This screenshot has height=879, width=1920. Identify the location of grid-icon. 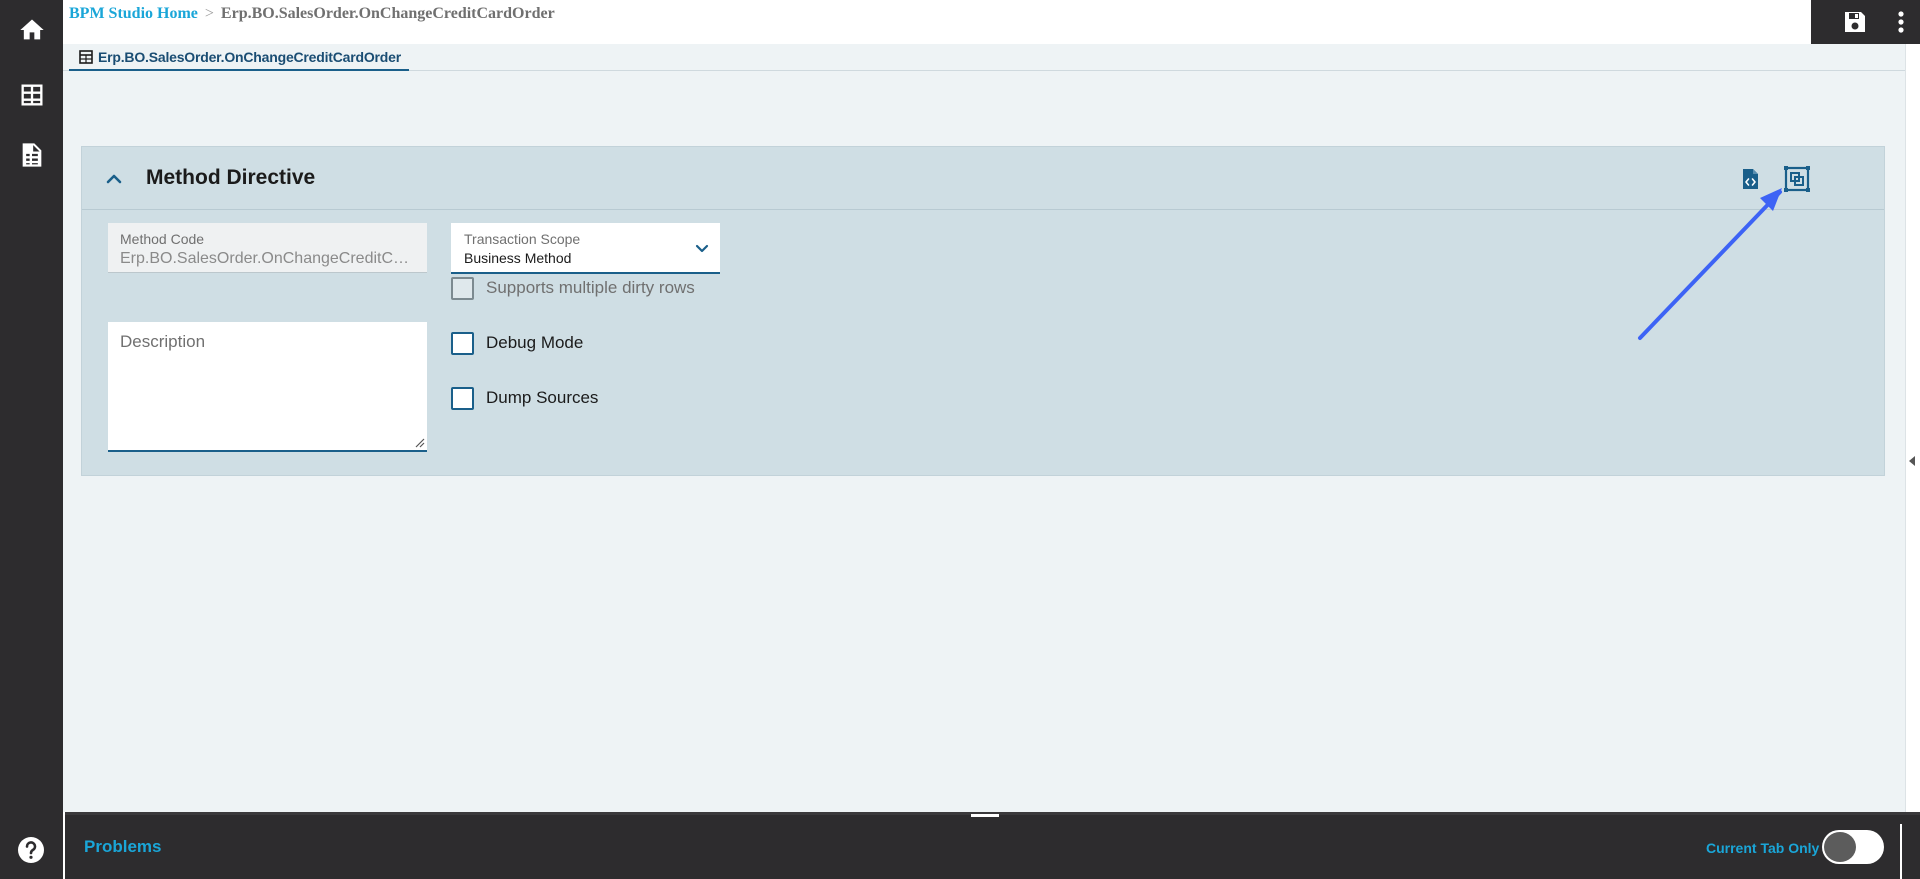
(31, 95).